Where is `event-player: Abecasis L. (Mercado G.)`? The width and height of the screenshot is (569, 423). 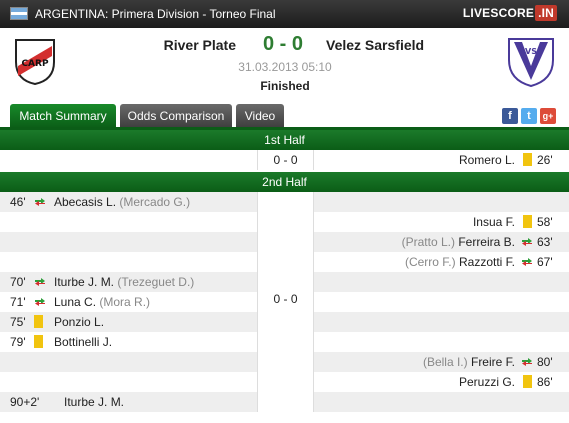
event-player: Abecasis L. (Mercado G.) is located at coordinates (122, 202).